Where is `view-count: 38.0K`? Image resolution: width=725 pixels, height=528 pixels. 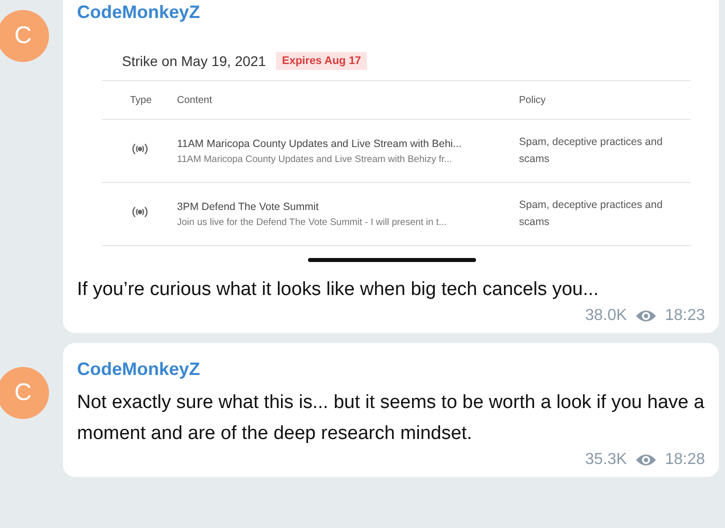 view-count: 38.0K is located at coordinates (606, 316).